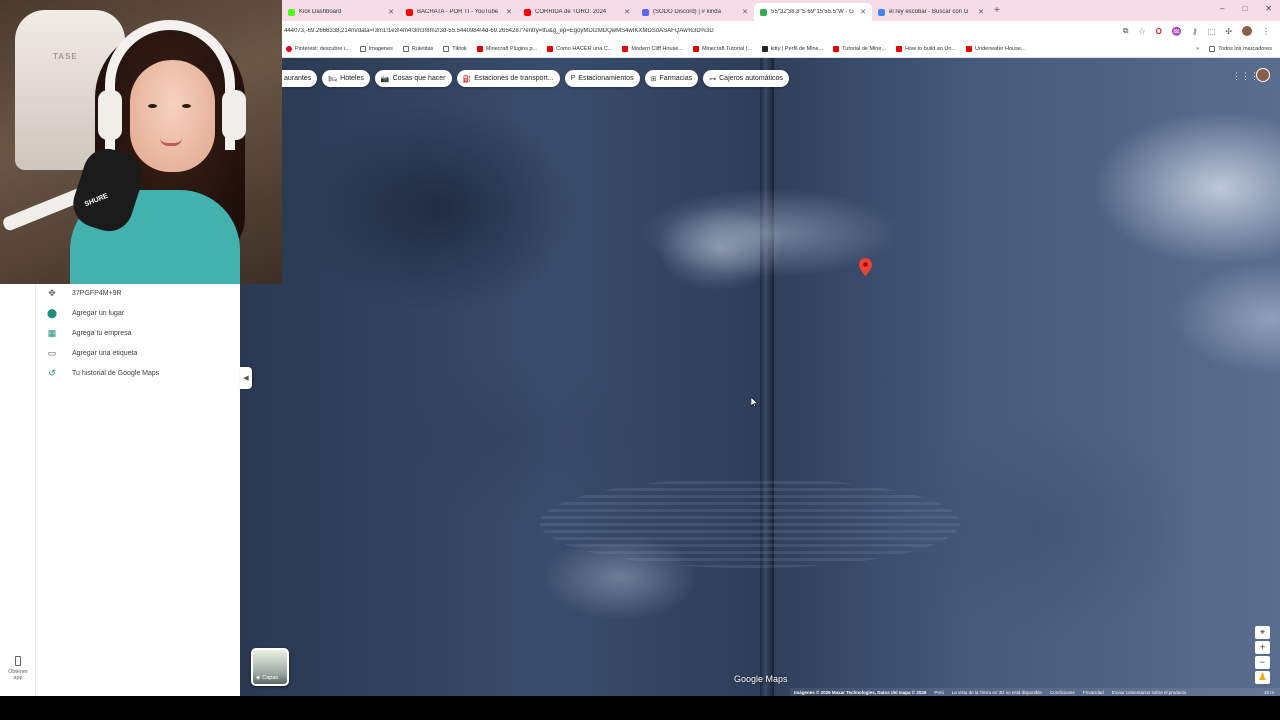 The width and height of the screenshot is (1280, 720). I want to click on chip-icon: 📷, so click(385, 79).